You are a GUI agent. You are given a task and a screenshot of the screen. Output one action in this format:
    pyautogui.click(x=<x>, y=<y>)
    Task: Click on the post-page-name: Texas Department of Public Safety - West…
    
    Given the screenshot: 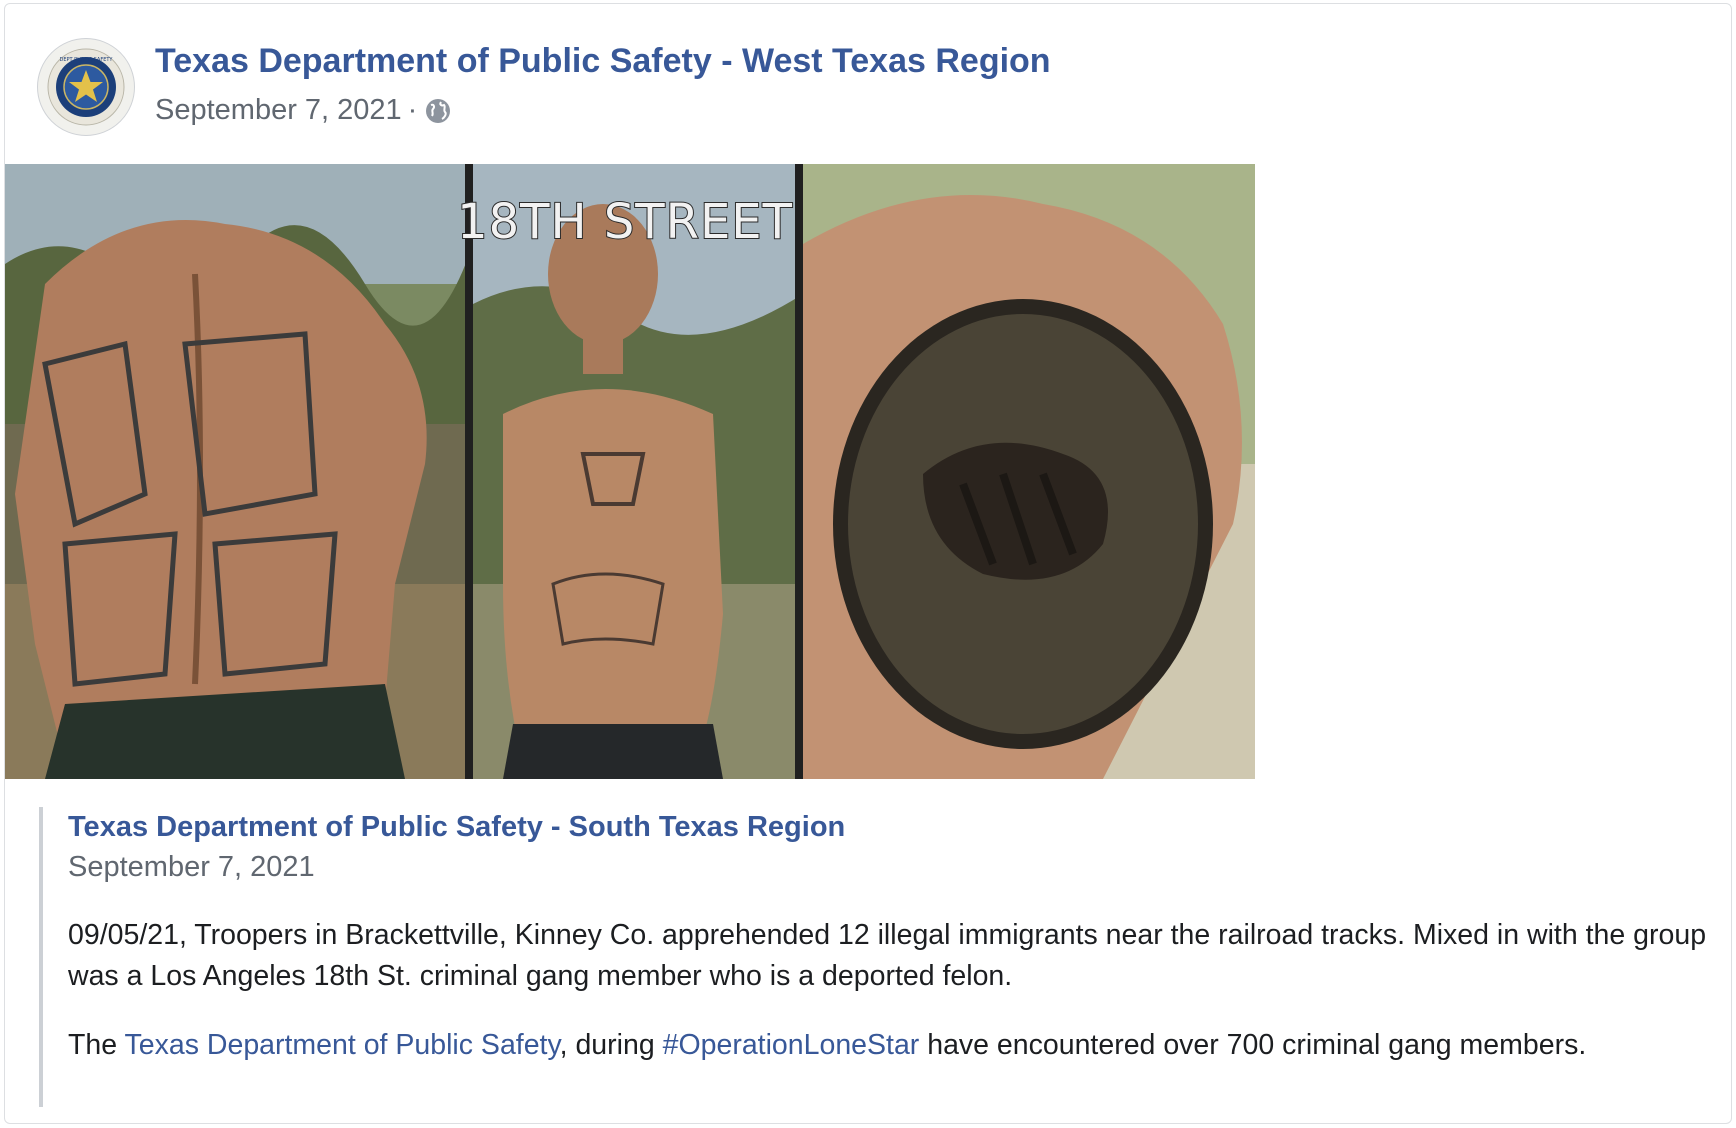 What is the action you would take?
    pyautogui.click(x=603, y=61)
    